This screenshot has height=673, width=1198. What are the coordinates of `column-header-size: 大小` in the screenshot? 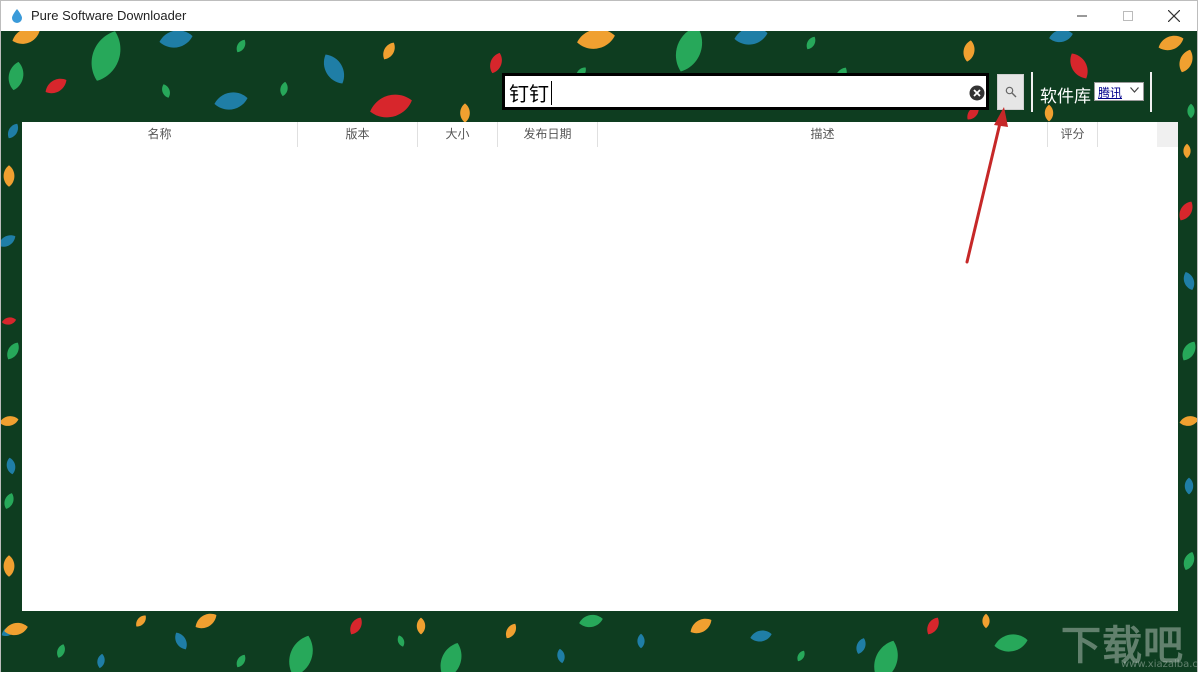 It's located at (458, 134).